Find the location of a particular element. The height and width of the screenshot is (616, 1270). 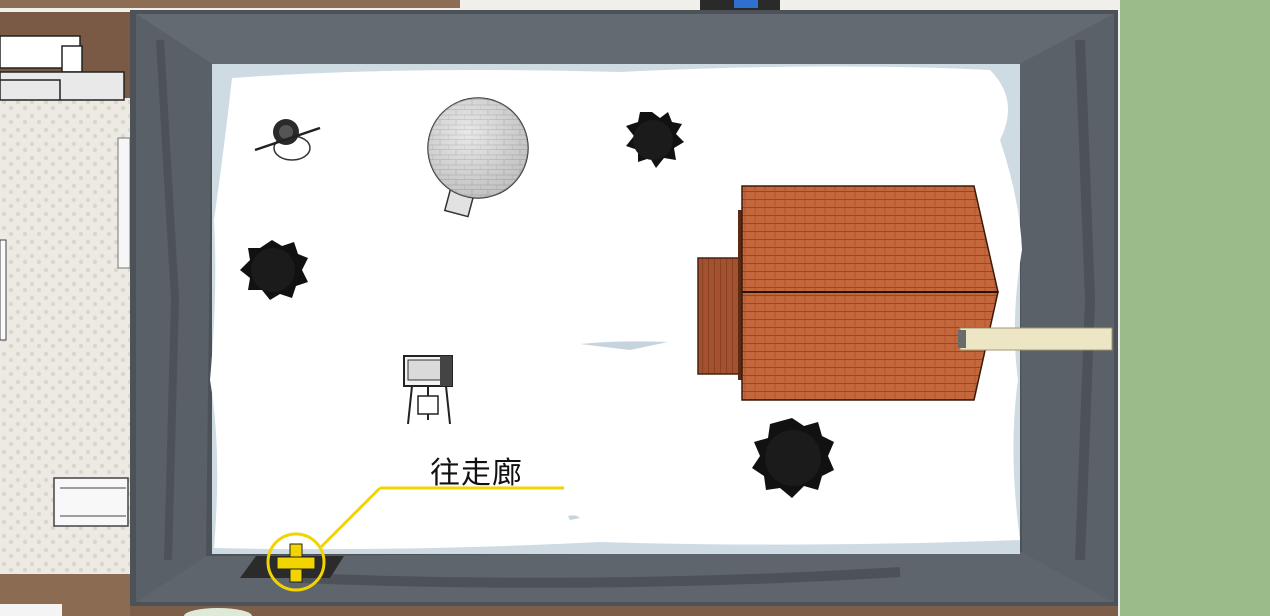

cabin-icon is located at coordinates (848, 293).